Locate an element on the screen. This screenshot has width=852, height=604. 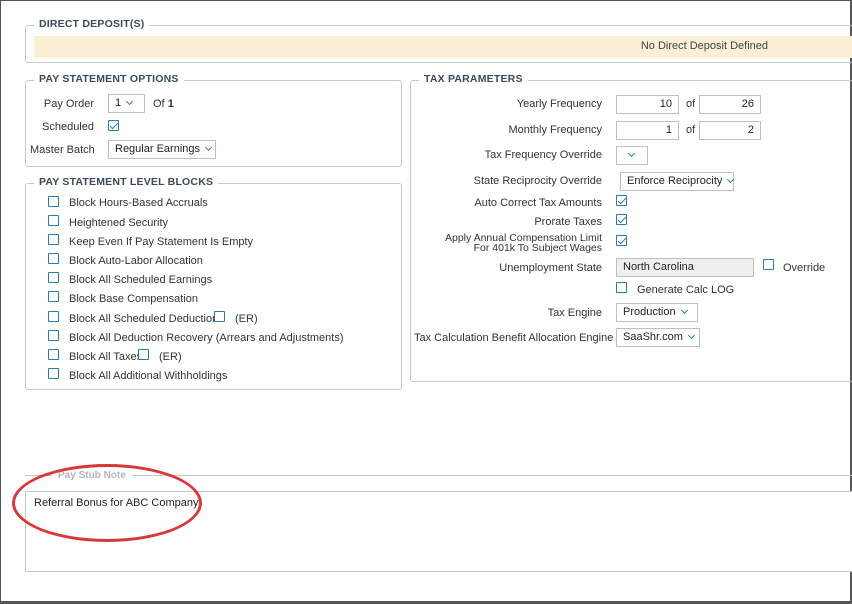
override-label: Override is located at coordinates (804, 268).